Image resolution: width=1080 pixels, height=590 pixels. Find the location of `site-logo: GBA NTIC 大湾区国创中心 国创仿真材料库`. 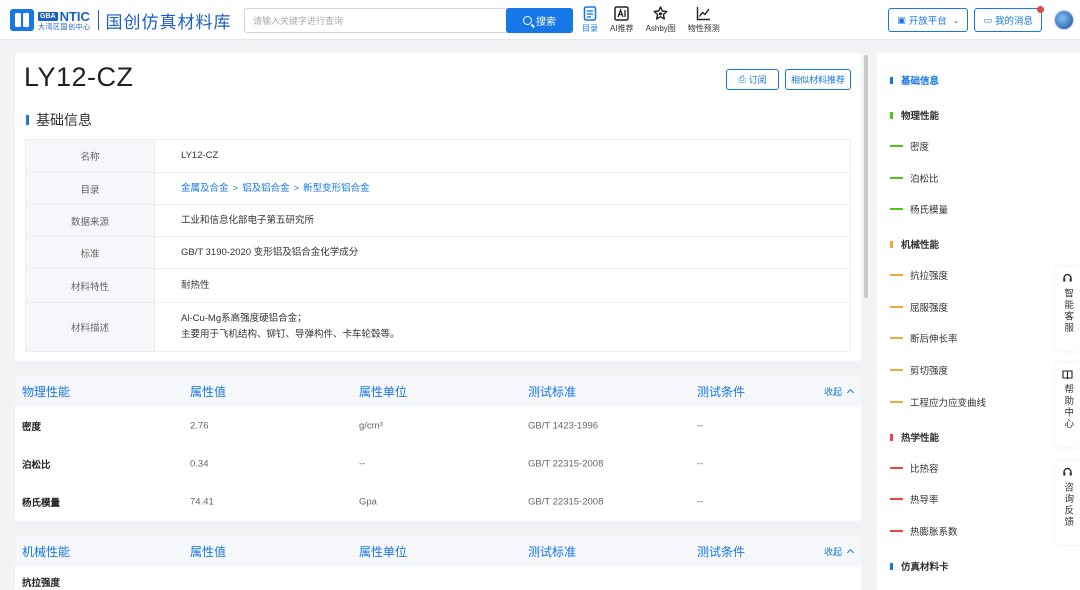

site-logo: GBA NTIC 大湾区国创中心 国创仿真材料库 is located at coordinates (121, 20).